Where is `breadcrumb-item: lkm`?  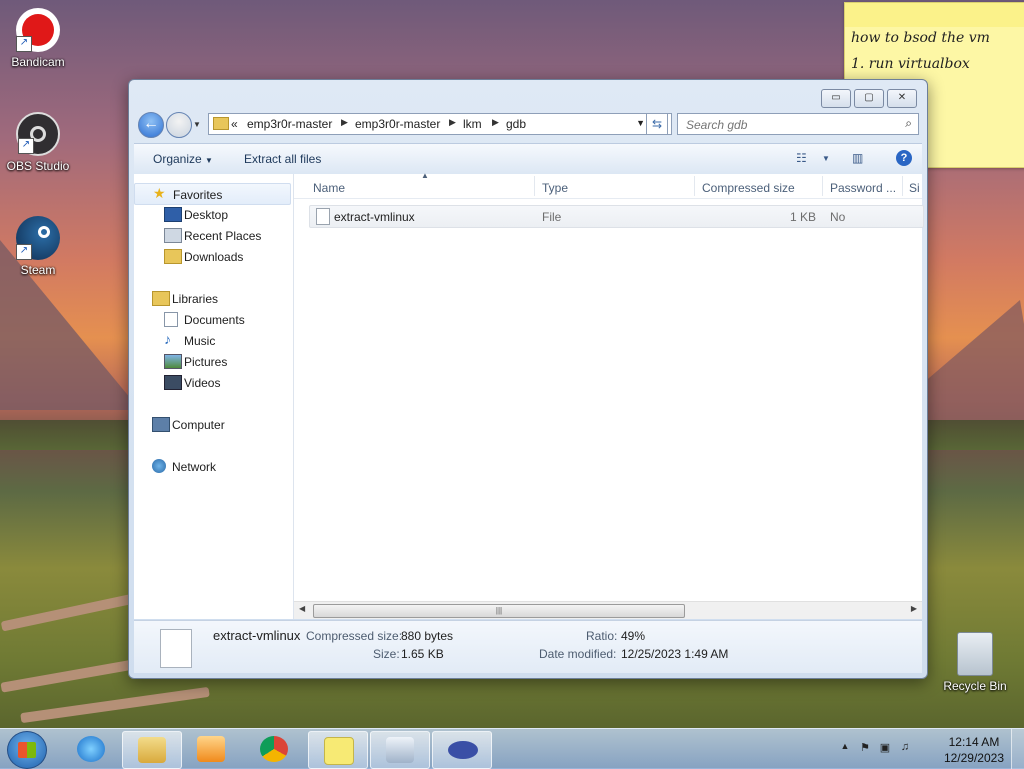
breadcrumb-item: lkm is located at coordinates (472, 124).